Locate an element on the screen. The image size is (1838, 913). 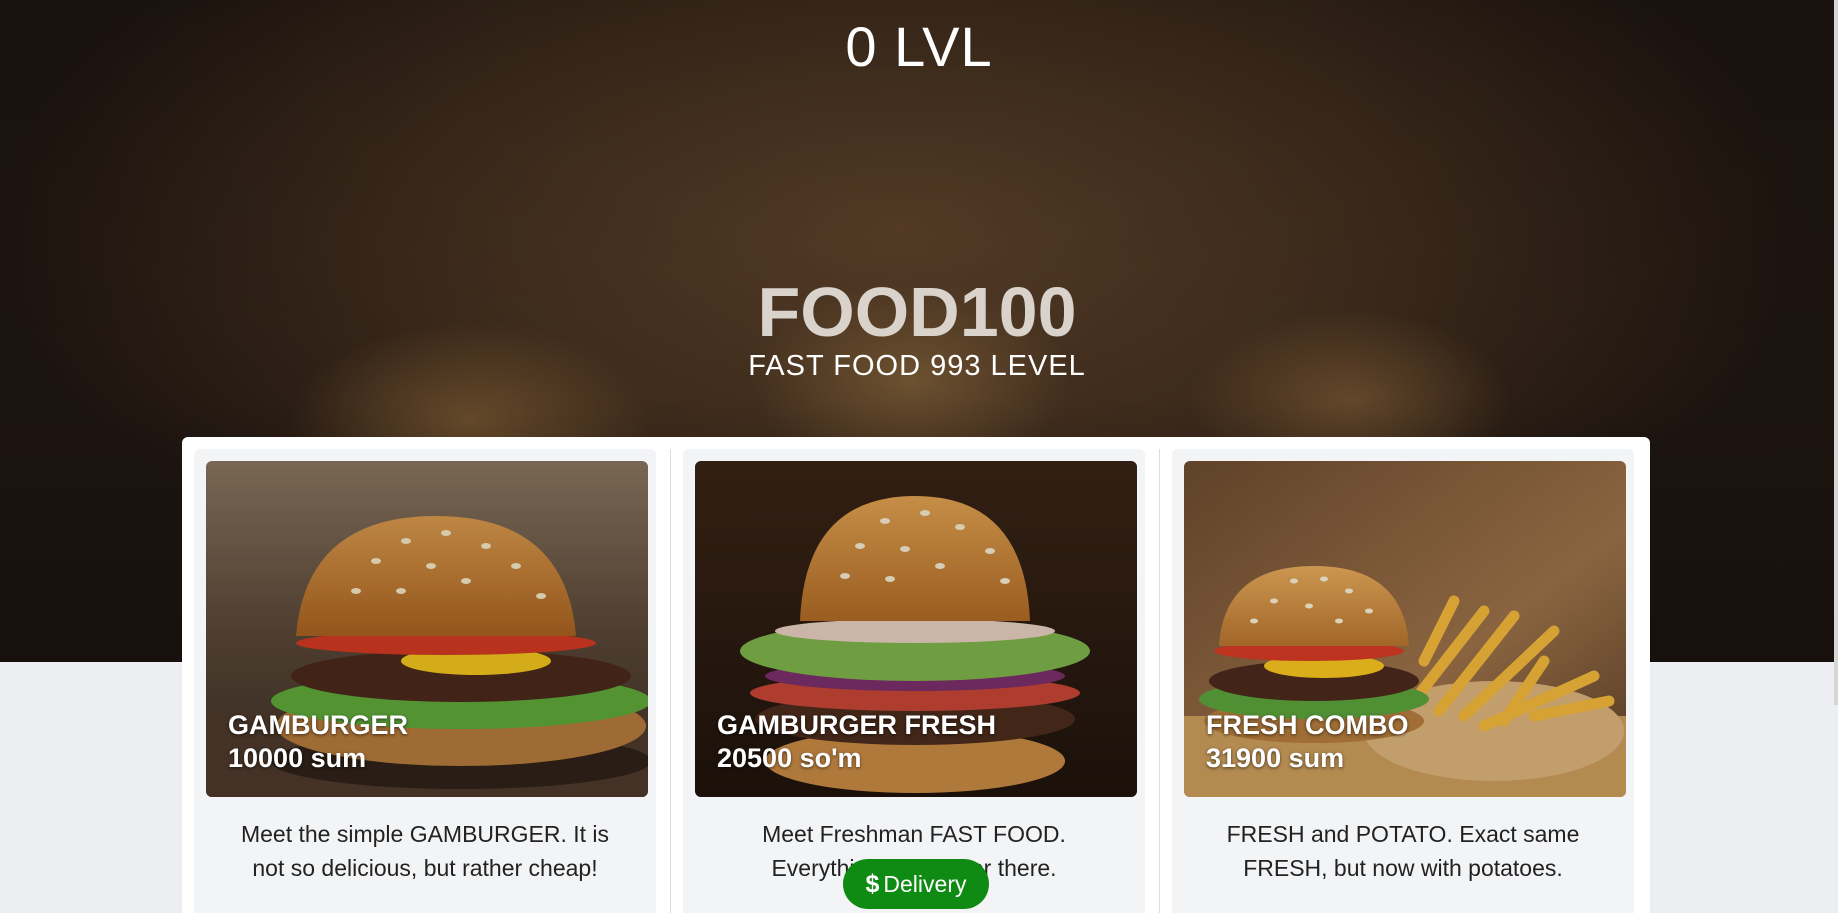
burger-image: GAMBURGER FRESH 20500 so'm is located at coordinates (916, 629).